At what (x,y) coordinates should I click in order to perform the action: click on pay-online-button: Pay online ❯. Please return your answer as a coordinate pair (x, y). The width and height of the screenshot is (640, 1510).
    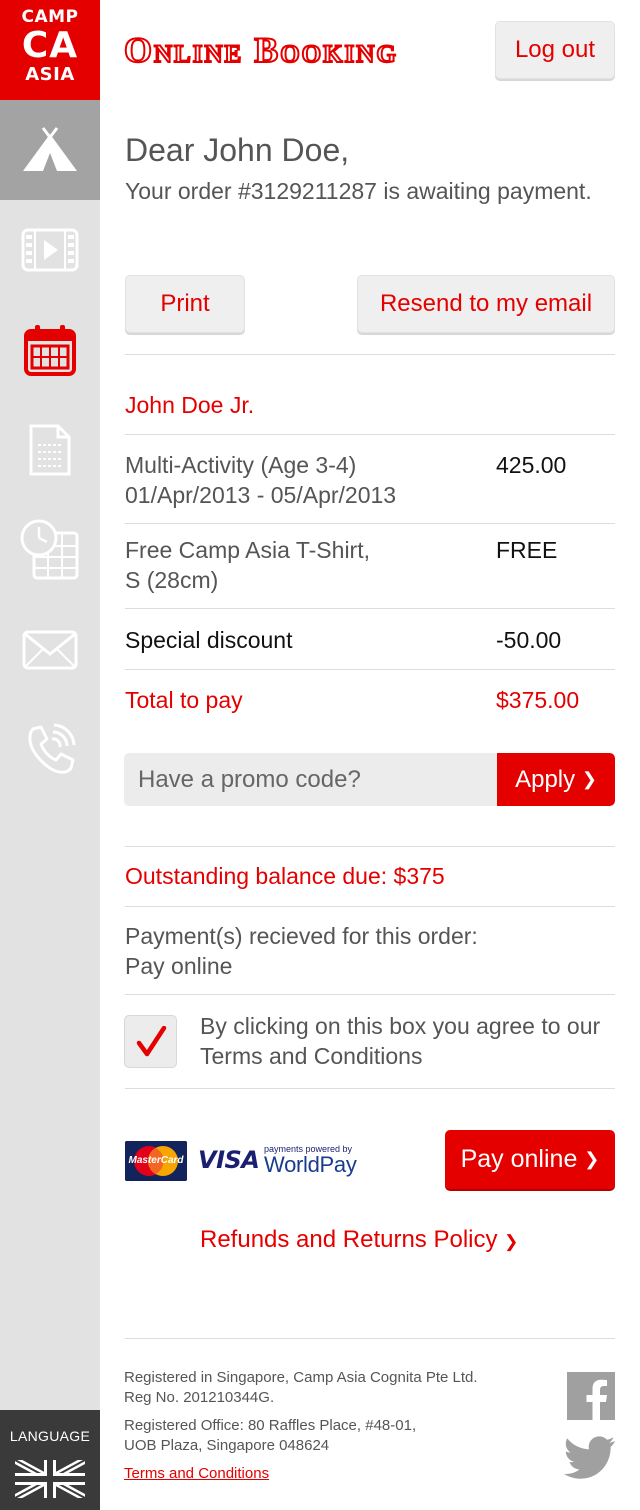
    Looking at the image, I should click on (530, 1159).